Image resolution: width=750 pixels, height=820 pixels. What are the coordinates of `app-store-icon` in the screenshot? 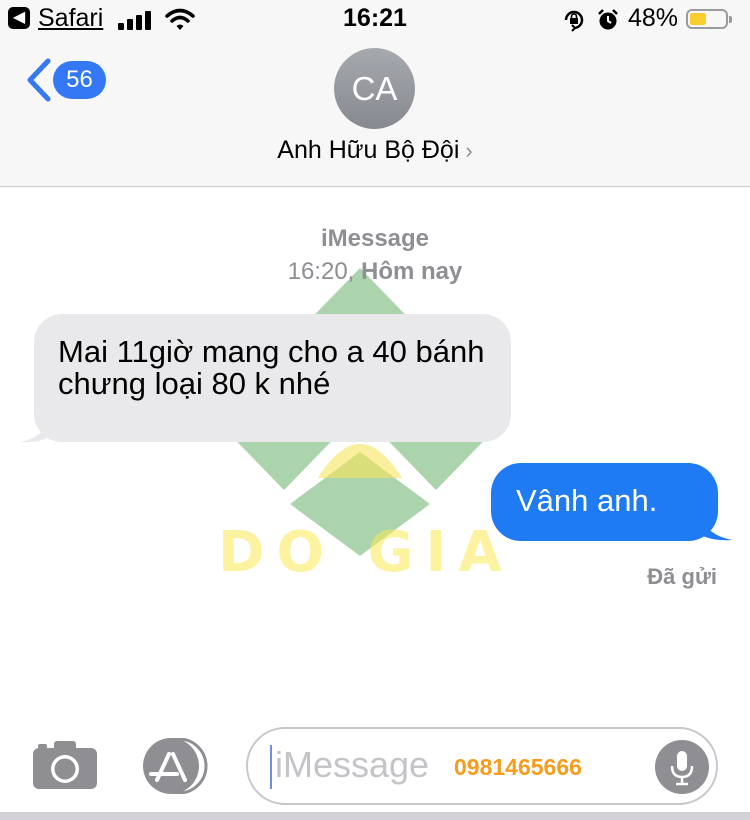 It's located at (175, 766).